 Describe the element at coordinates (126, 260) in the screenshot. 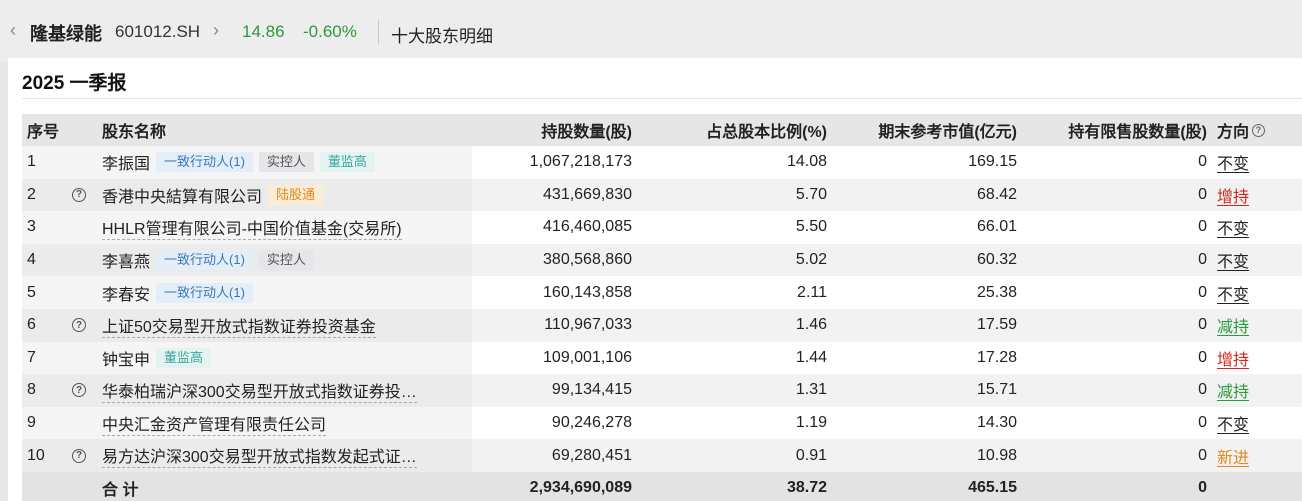

I see `shareholder-name: 李喜燕` at that location.